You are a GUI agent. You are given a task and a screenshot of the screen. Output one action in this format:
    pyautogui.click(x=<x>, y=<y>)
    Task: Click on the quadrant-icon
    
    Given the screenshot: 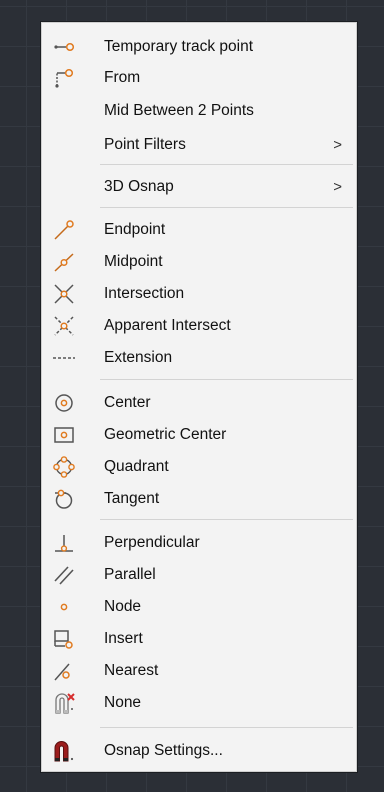 What is the action you would take?
    pyautogui.click(x=64, y=467)
    